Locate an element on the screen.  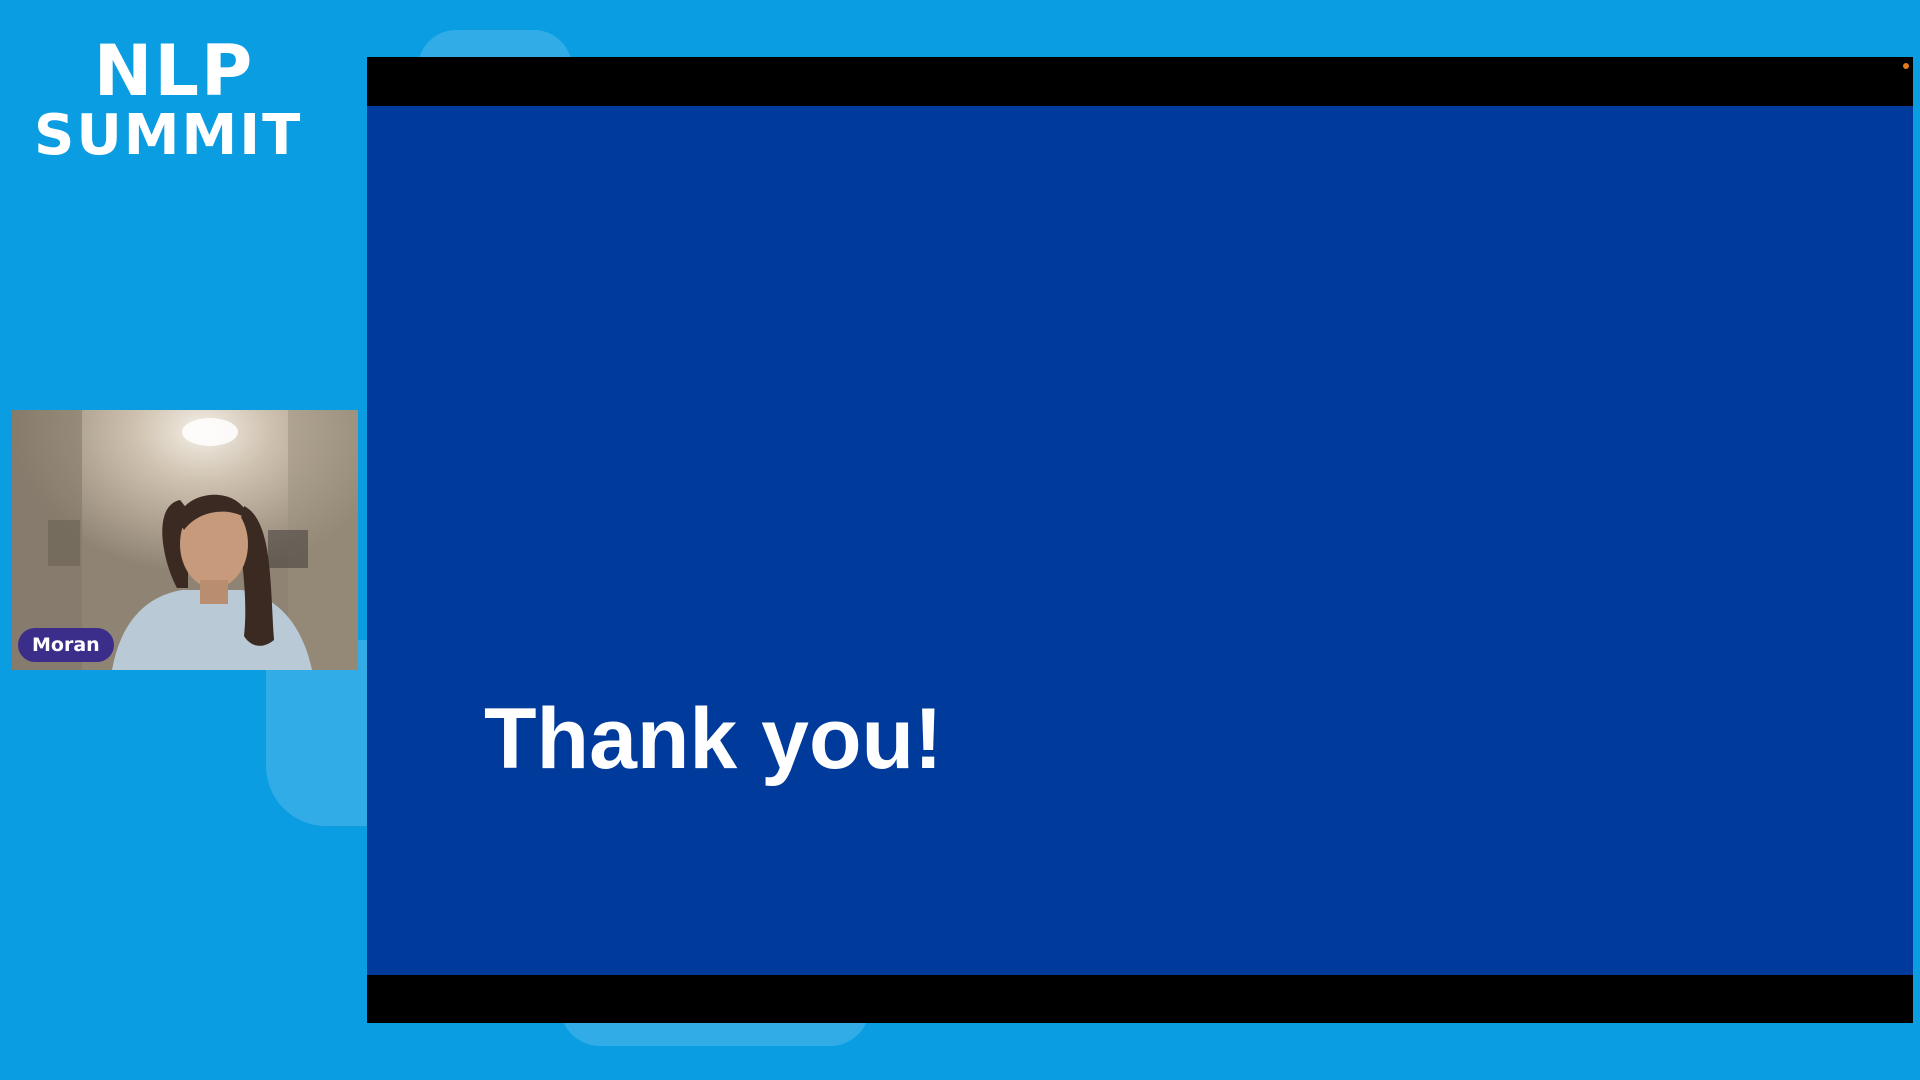
speaker-video-tile: Moran is located at coordinates (185, 540).